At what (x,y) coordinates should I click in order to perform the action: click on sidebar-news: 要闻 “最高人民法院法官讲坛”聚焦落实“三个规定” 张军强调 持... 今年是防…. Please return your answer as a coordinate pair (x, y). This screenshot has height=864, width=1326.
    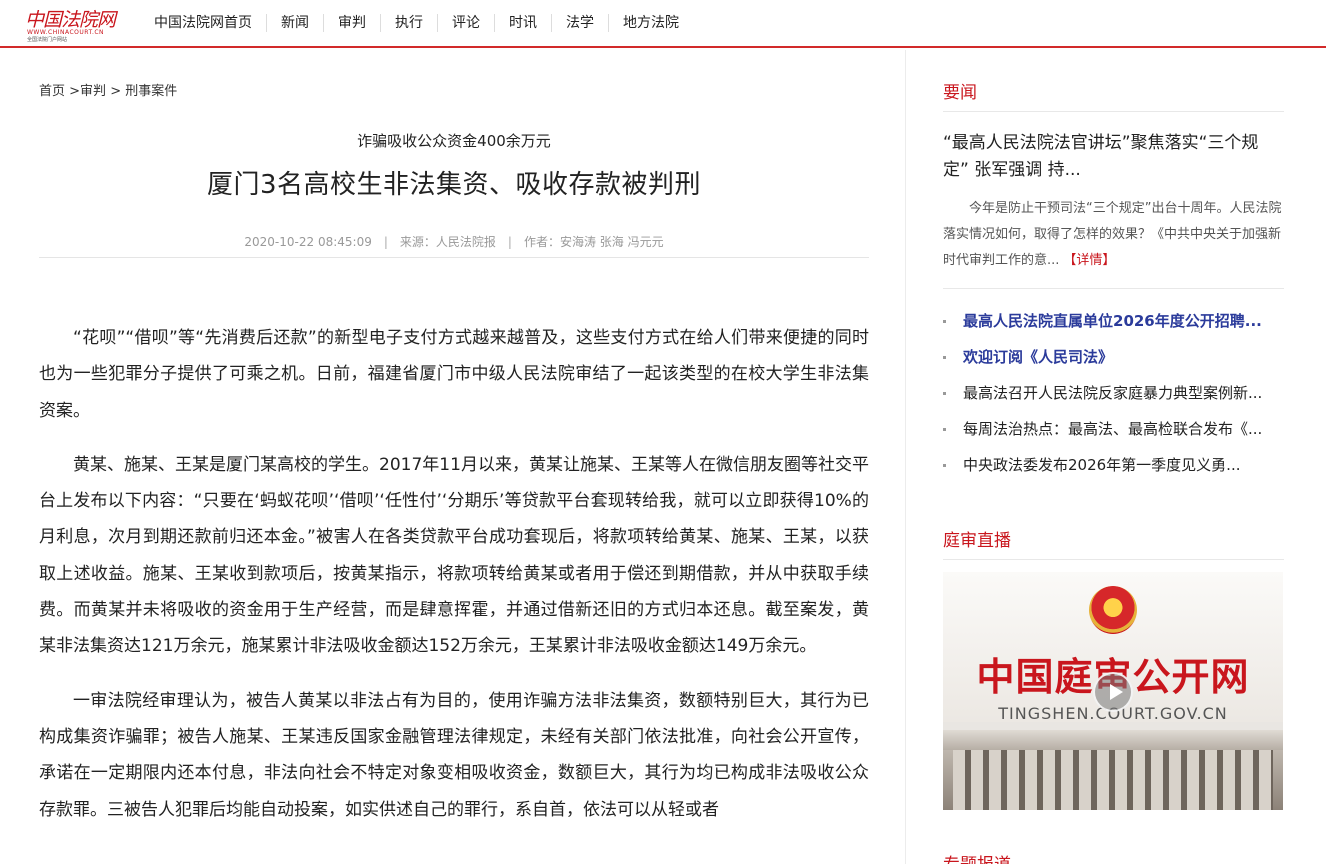
    Looking at the image, I should click on (1113, 280).